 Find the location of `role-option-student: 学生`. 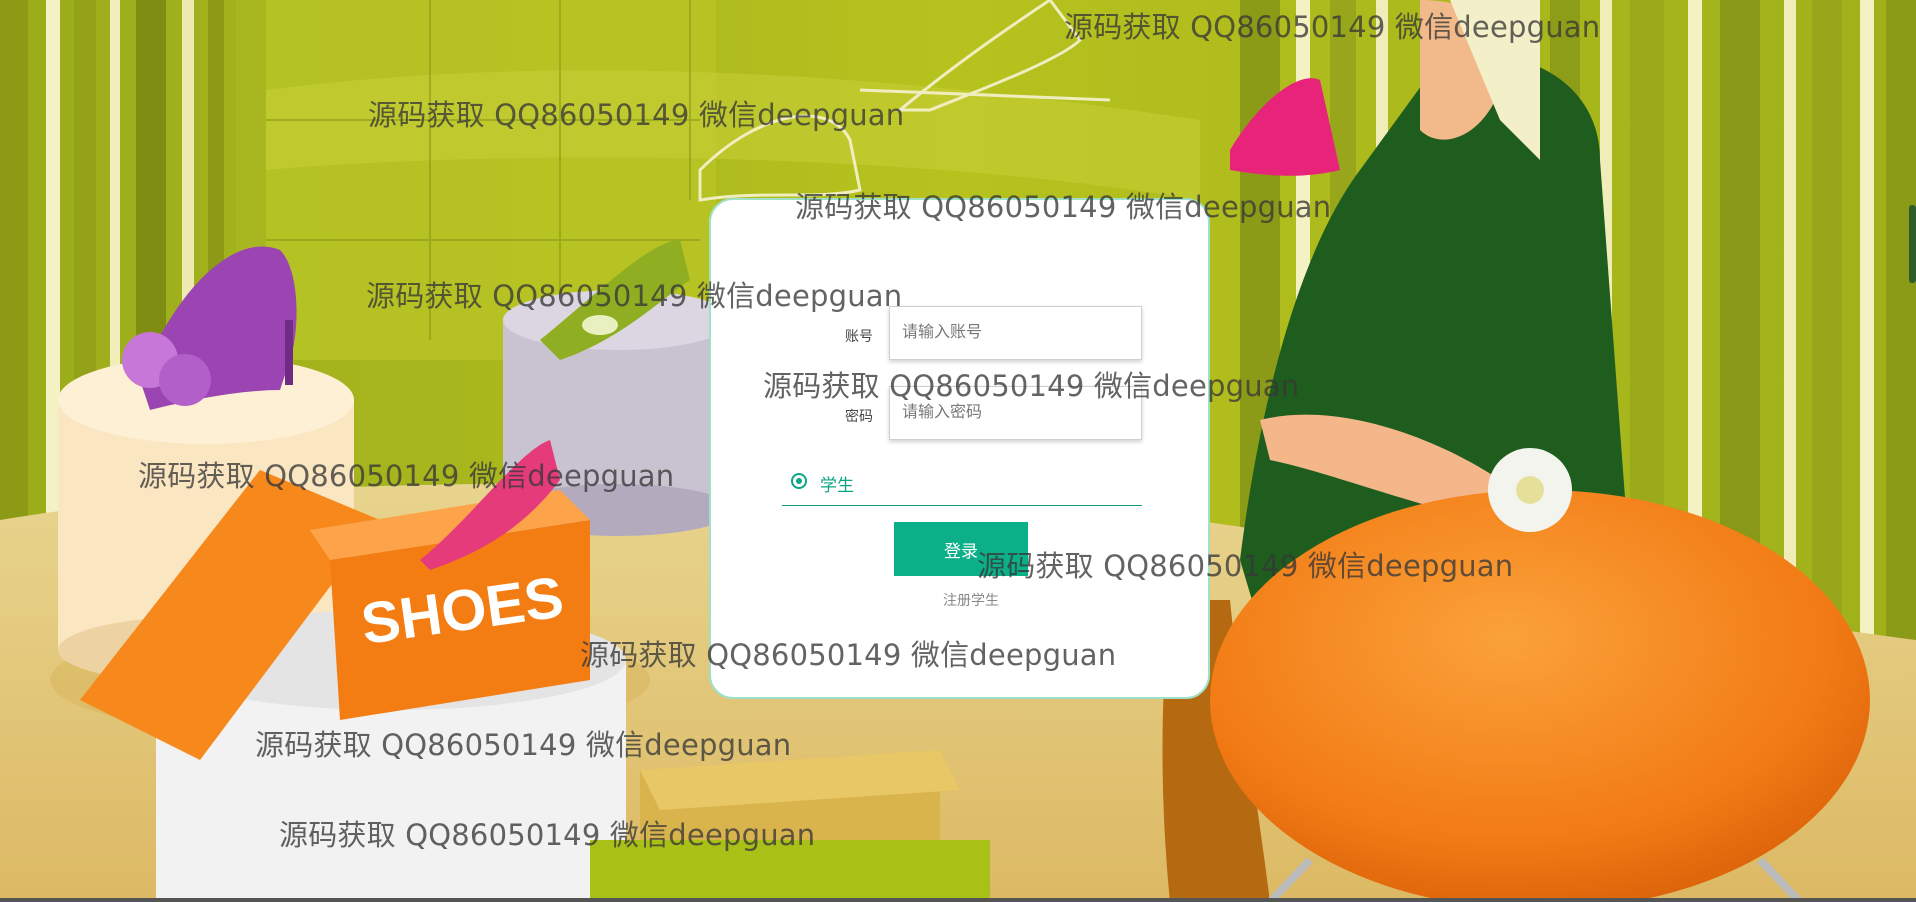

role-option-student: 学生 is located at coordinates (837, 483).